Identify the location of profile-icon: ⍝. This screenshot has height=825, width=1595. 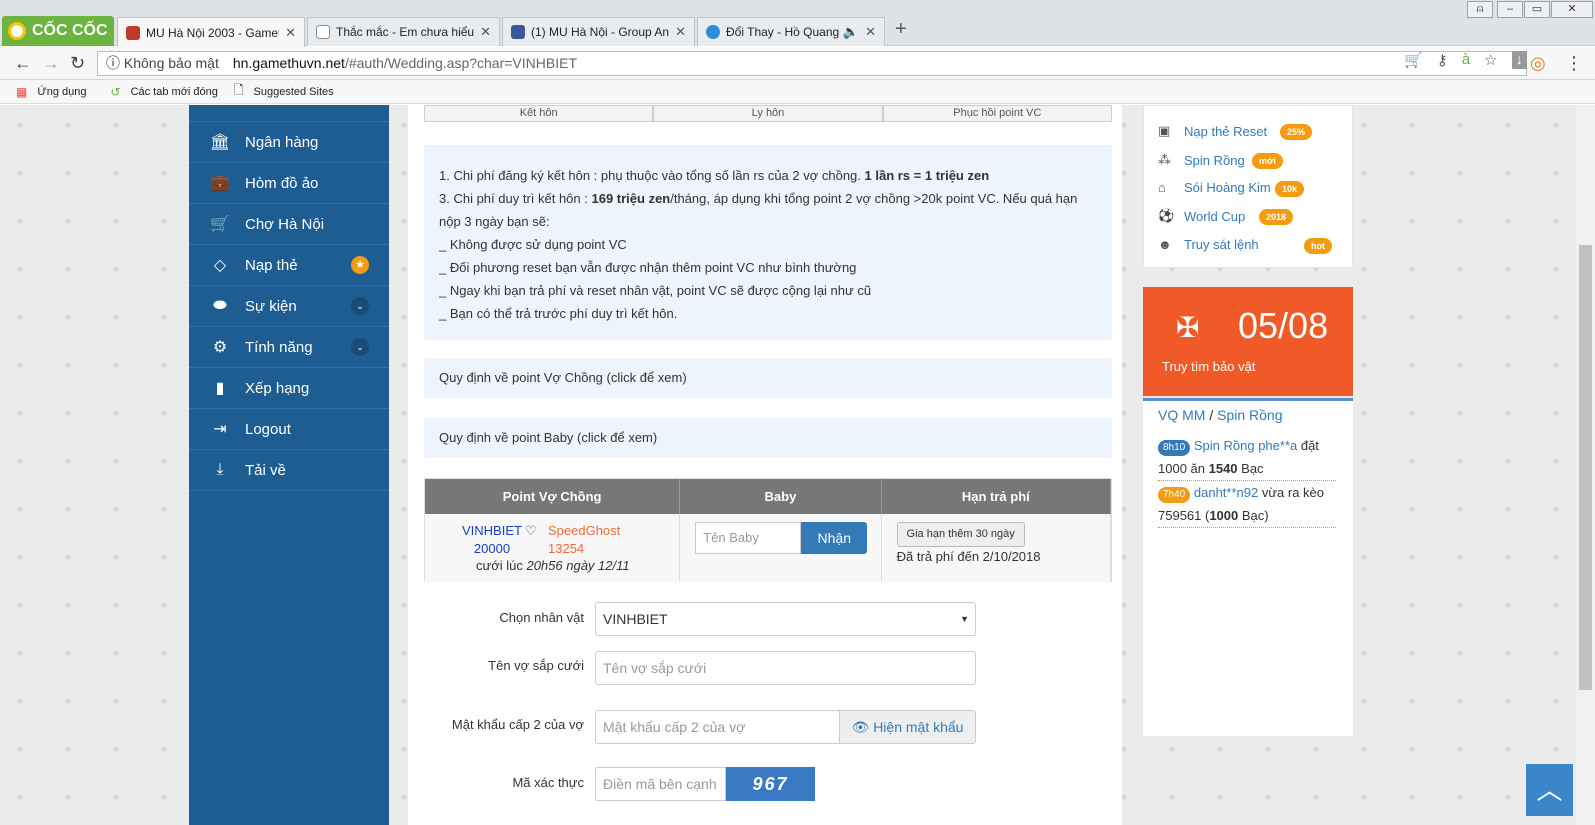
(1480, 9).